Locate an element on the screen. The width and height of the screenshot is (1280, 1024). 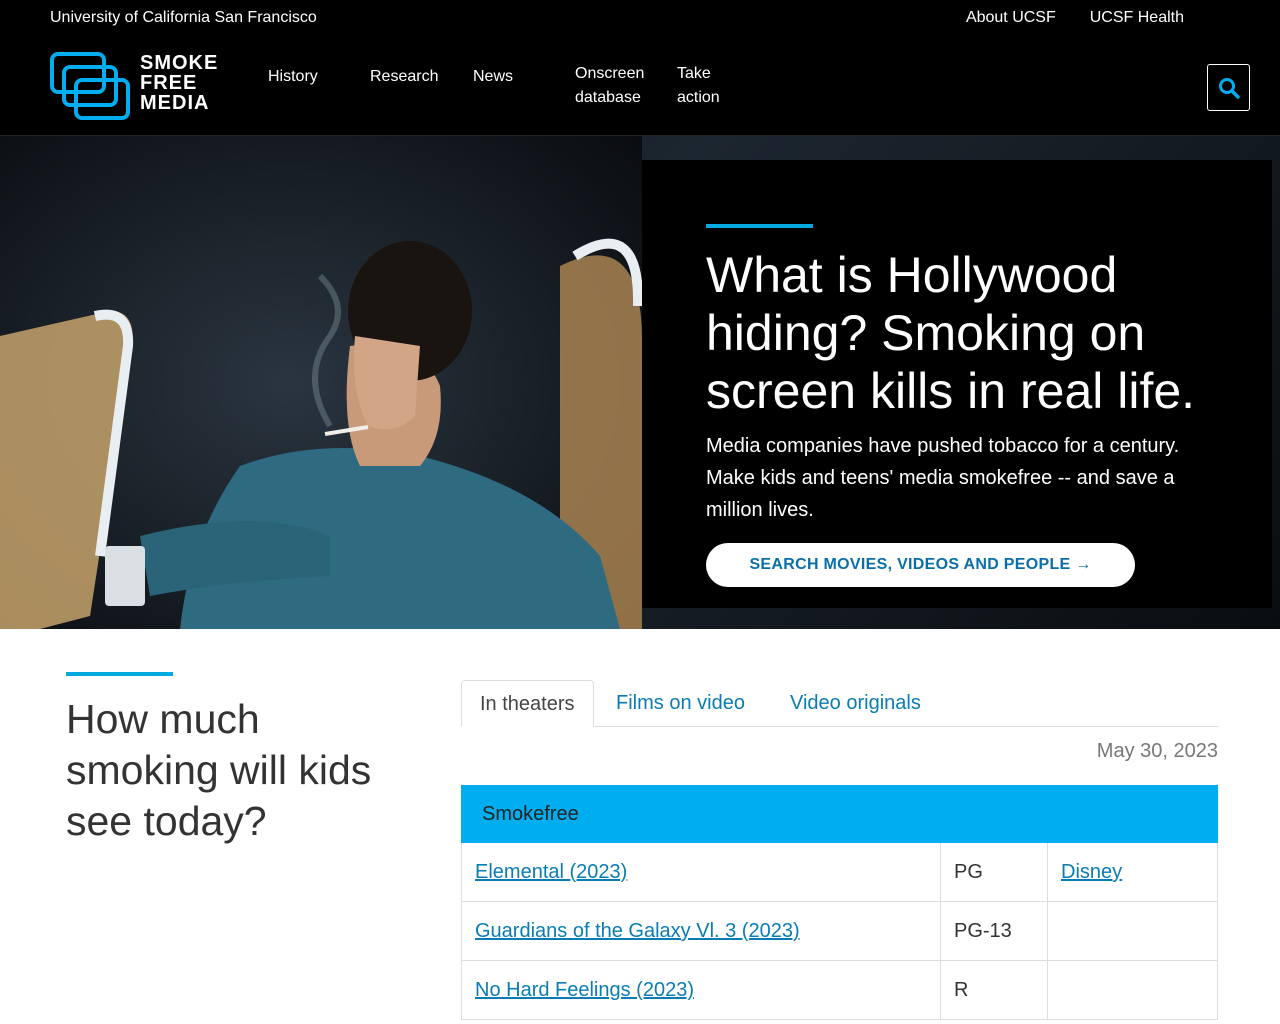
nav-take-action: Take action is located at coordinates (698, 86).